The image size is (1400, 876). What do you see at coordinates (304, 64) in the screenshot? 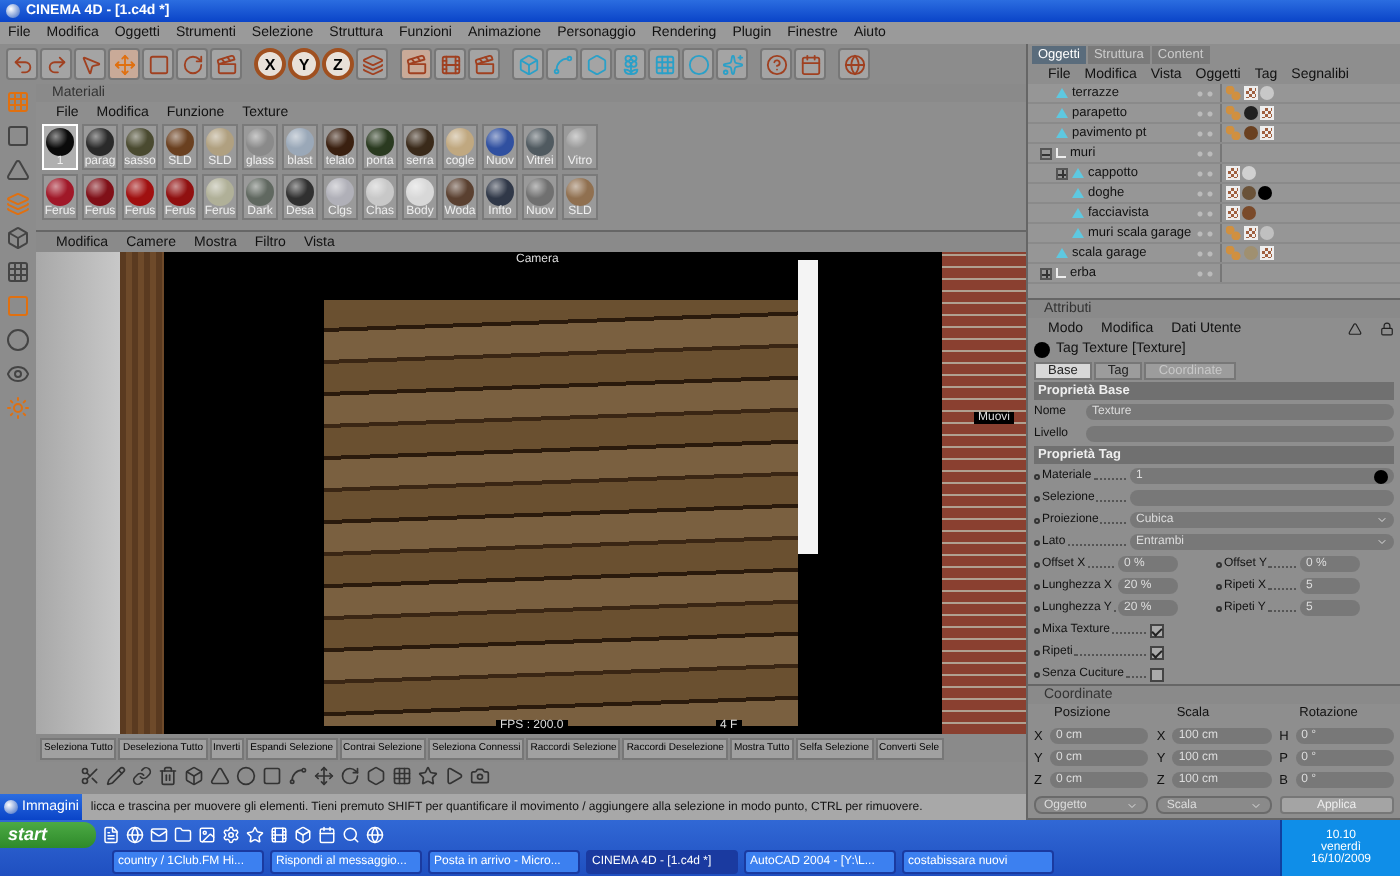
I see `axis-button: Y` at bounding box center [304, 64].